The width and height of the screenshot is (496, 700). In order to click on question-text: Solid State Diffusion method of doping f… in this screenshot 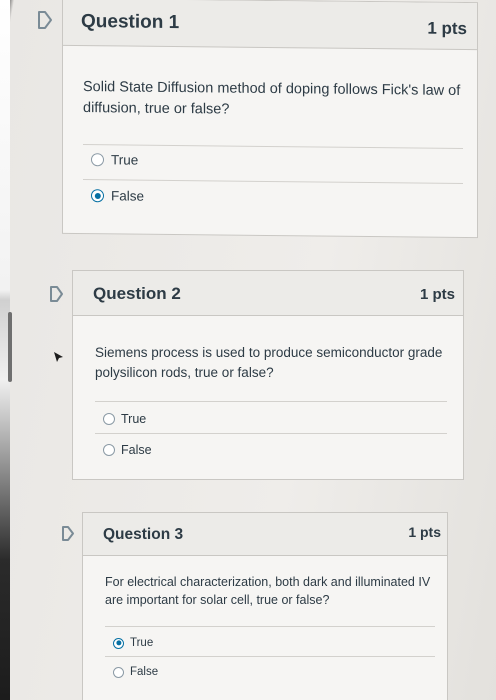, I will do `click(272, 98)`.